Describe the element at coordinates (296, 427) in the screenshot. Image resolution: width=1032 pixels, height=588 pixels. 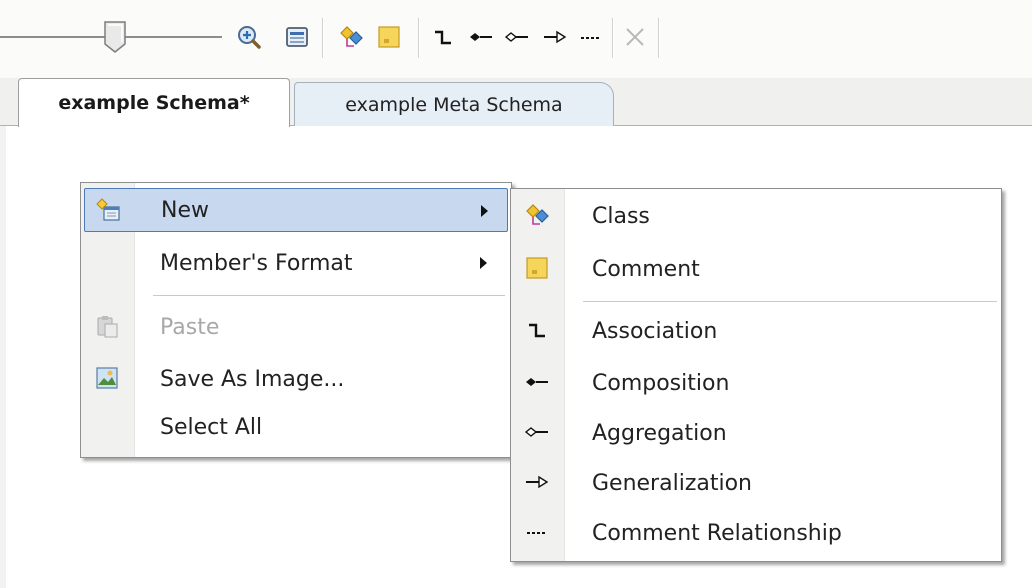
I see `menu-item-select-all: Select All` at that location.